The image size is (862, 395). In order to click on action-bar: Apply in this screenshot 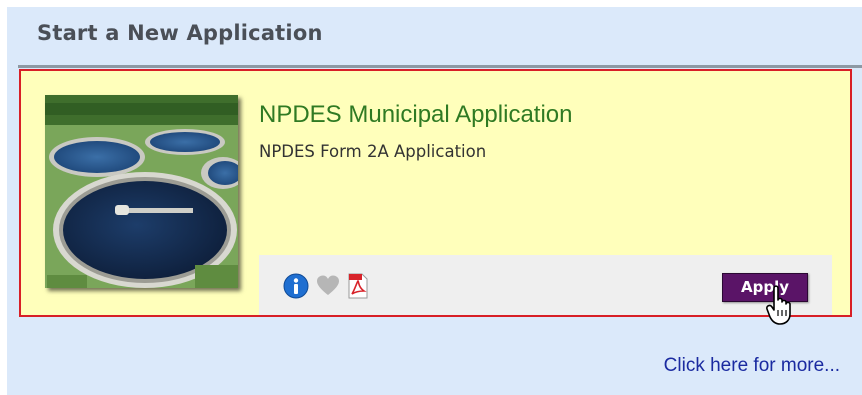, I will do `click(545, 290)`.